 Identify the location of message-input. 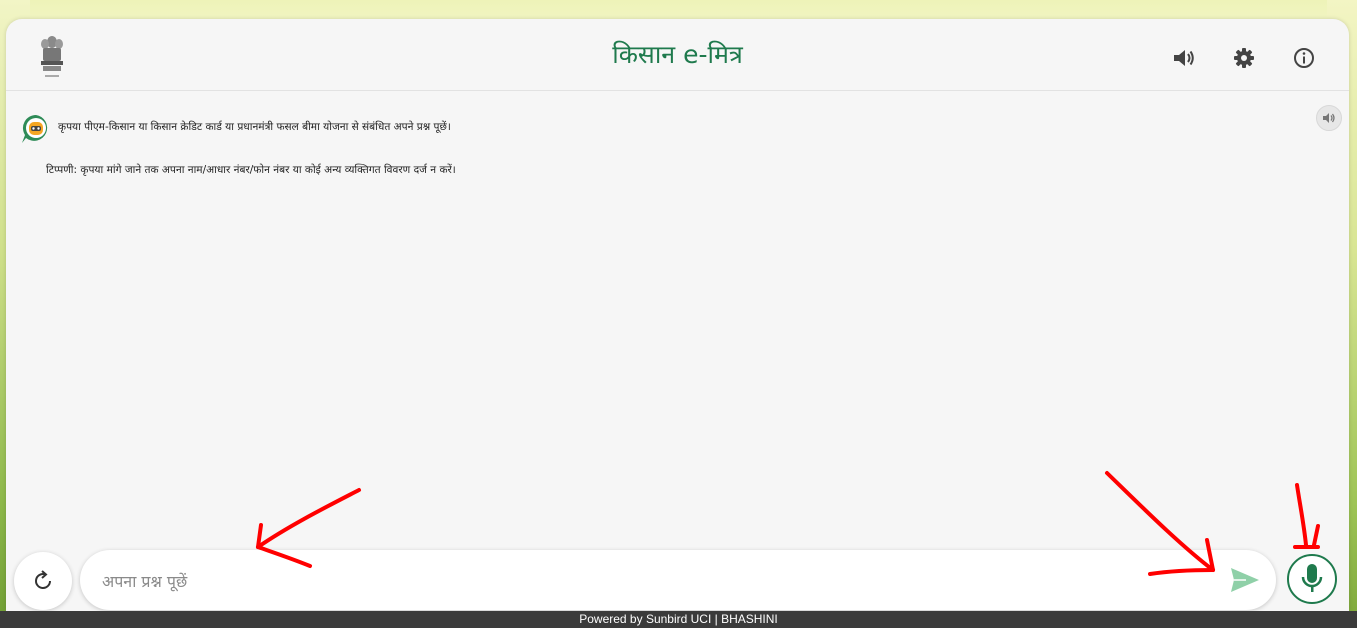
(652, 581).